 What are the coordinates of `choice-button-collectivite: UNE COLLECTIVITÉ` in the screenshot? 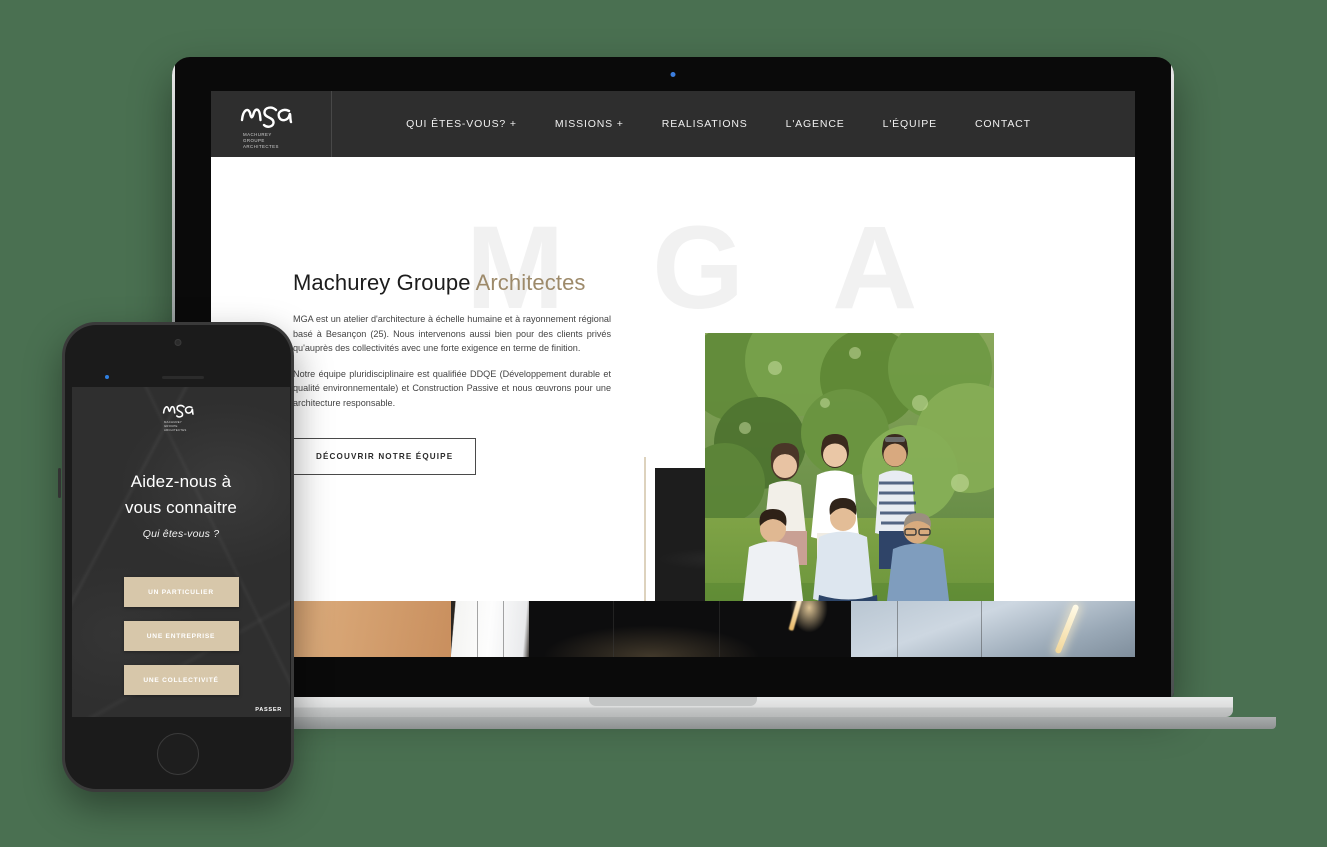 It's located at (181, 680).